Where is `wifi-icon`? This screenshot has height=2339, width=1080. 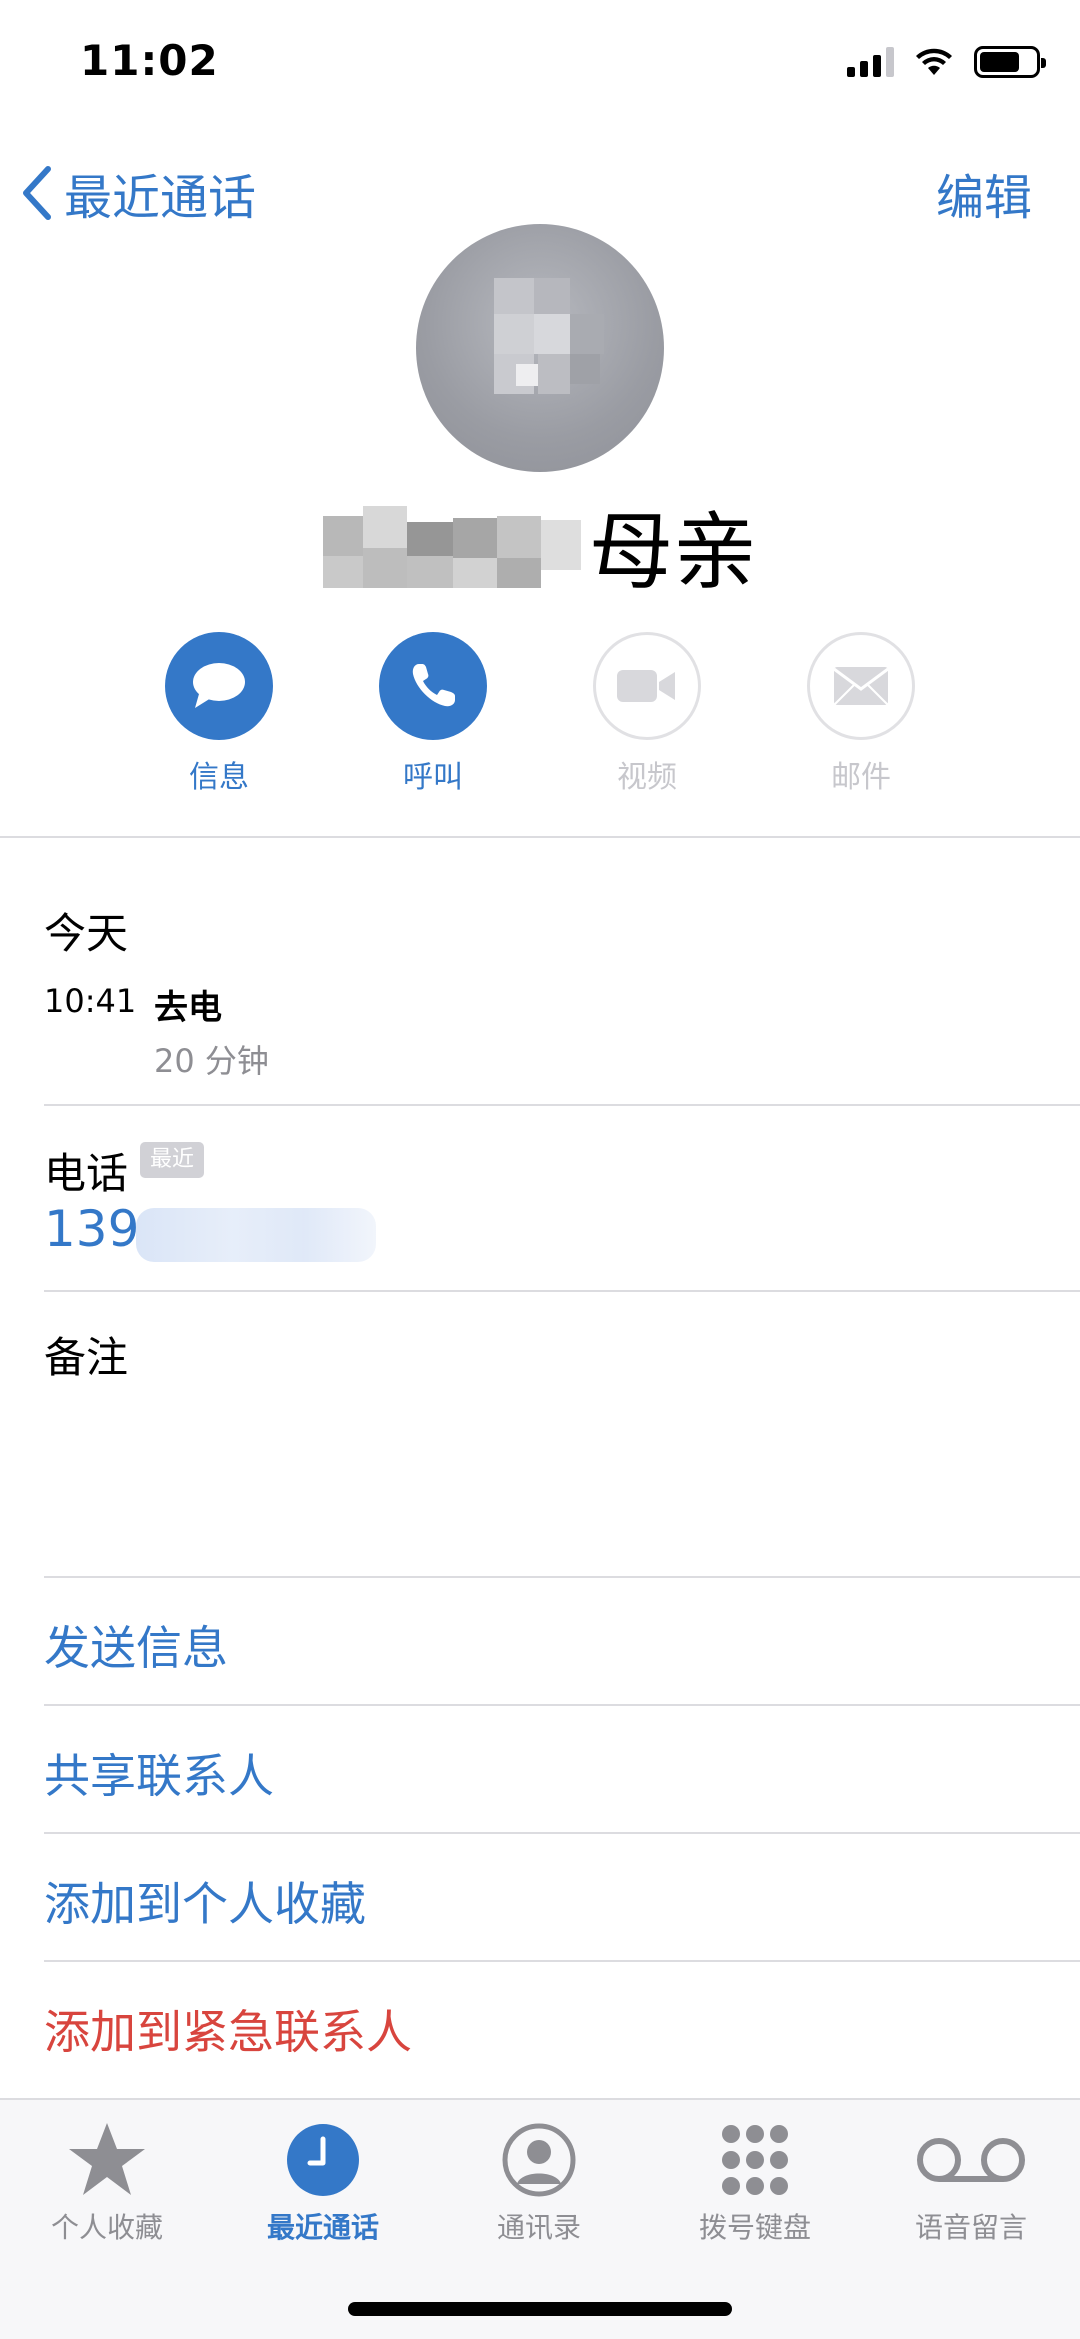 wifi-icon is located at coordinates (934, 61).